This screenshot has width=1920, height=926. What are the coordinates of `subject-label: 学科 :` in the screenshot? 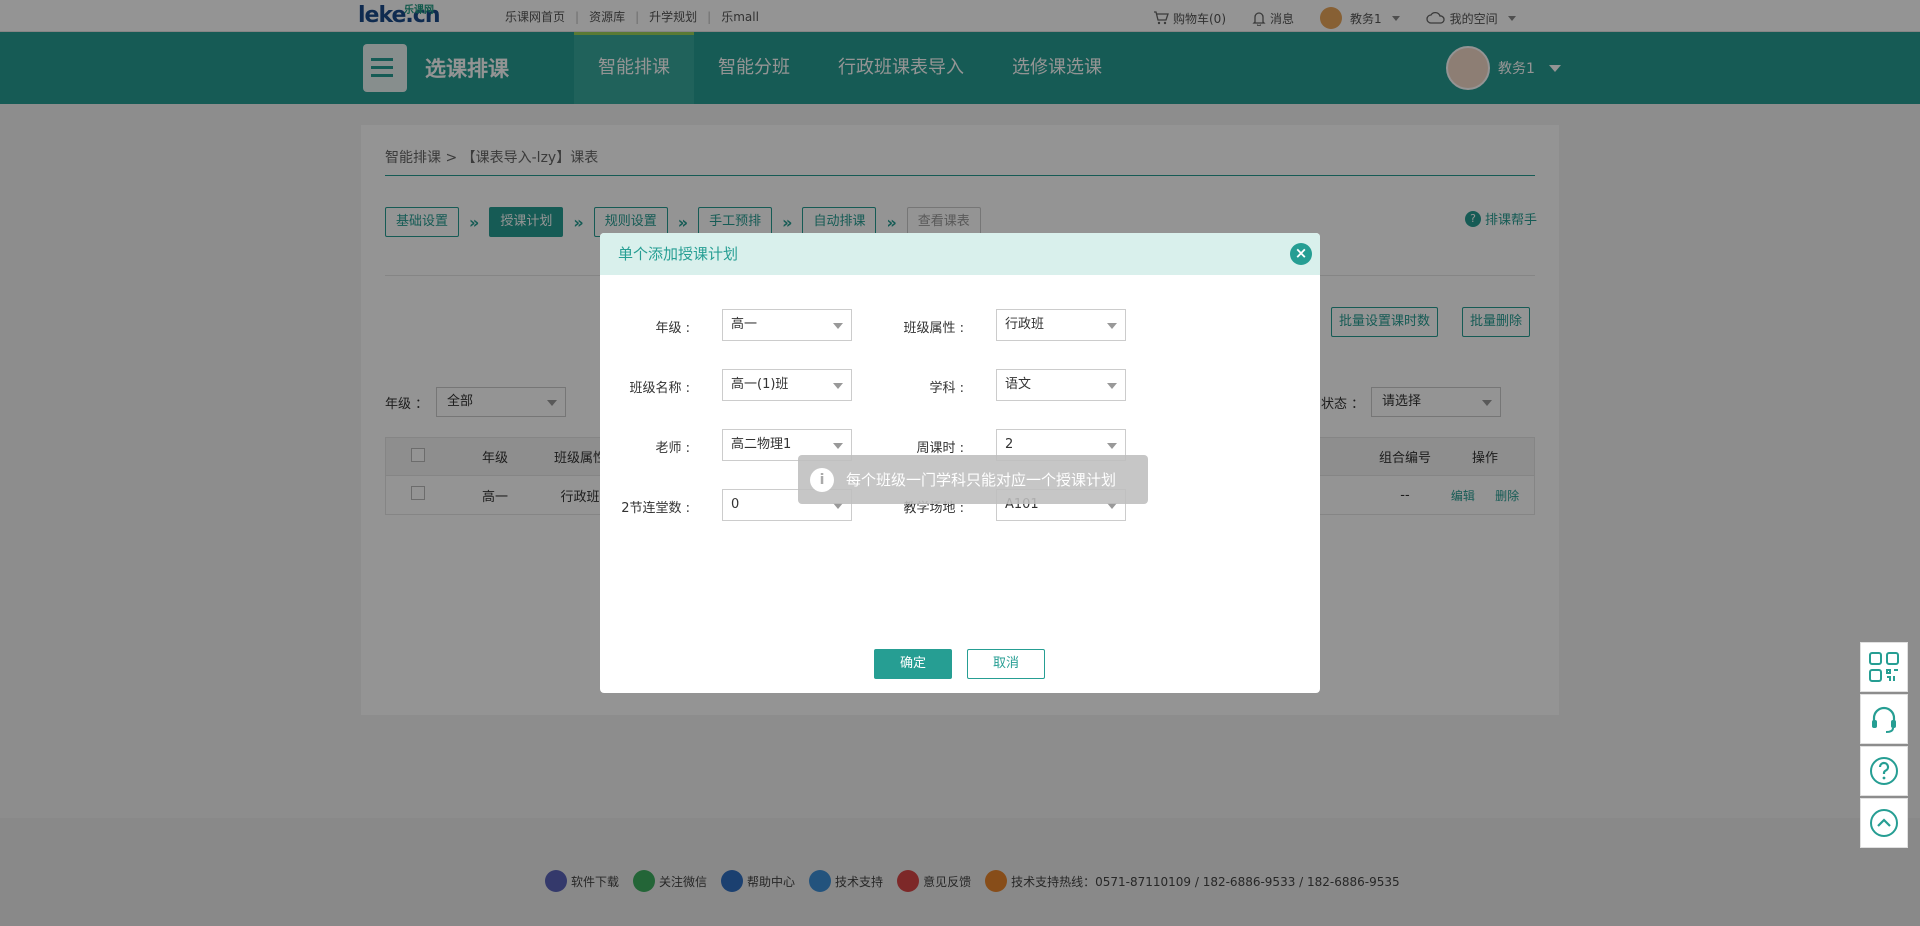 It's located at (946, 388).